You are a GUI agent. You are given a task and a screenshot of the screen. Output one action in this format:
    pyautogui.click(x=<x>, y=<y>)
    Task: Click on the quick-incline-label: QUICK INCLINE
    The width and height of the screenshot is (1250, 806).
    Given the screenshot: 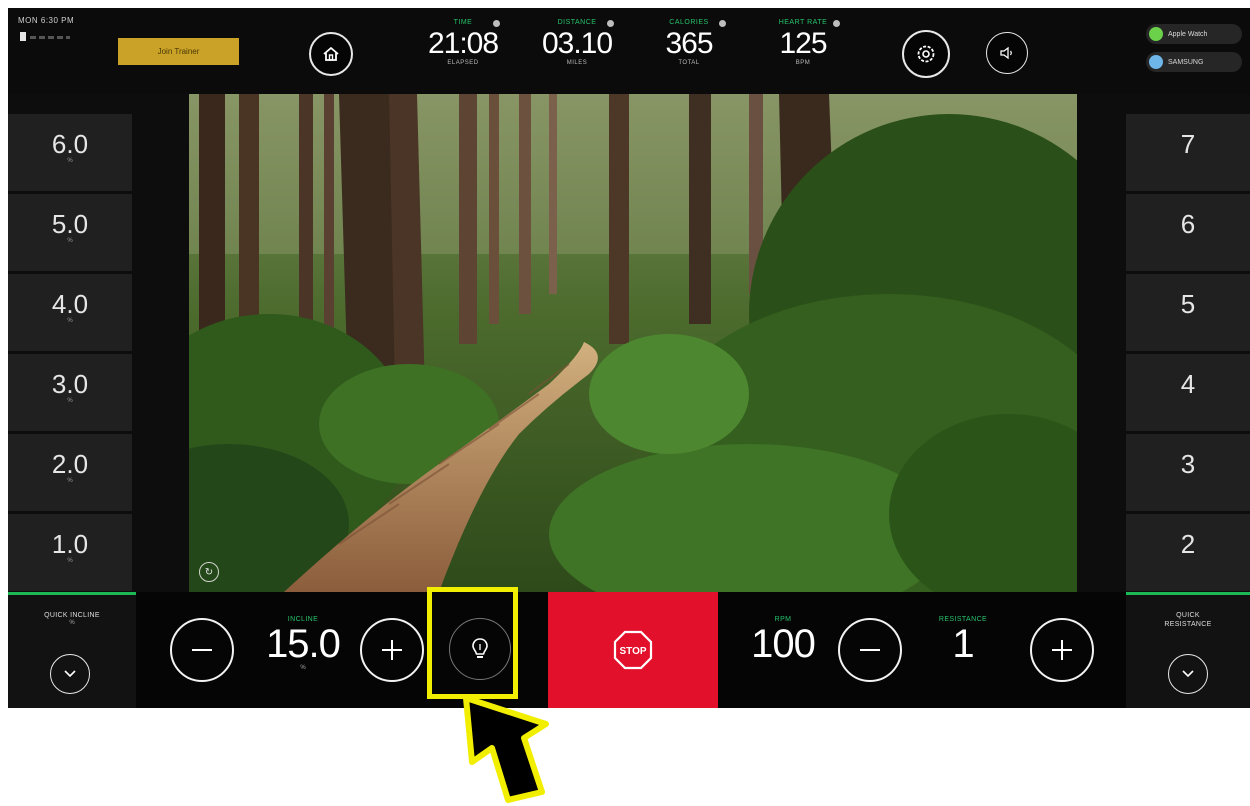 What is the action you would take?
    pyautogui.click(x=72, y=615)
    